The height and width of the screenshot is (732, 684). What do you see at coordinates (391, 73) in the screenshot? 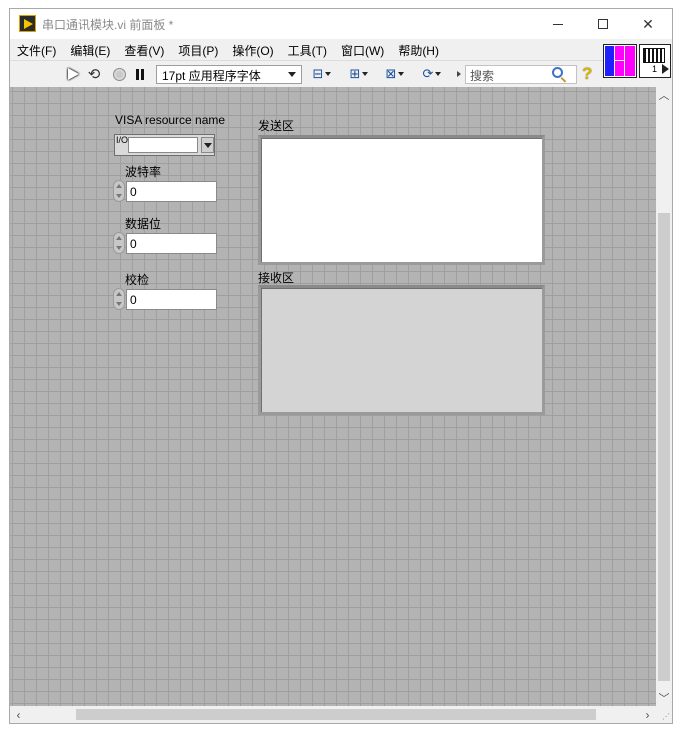
I see `resize-icon: ⊠` at bounding box center [391, 73].